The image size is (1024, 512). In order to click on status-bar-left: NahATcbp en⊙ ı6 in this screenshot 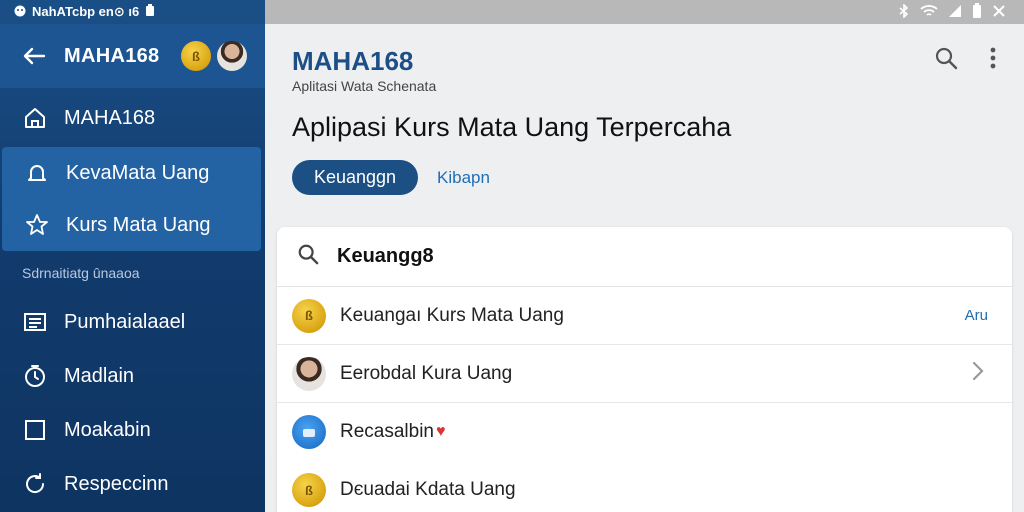, I will do `click(132, 12)`.